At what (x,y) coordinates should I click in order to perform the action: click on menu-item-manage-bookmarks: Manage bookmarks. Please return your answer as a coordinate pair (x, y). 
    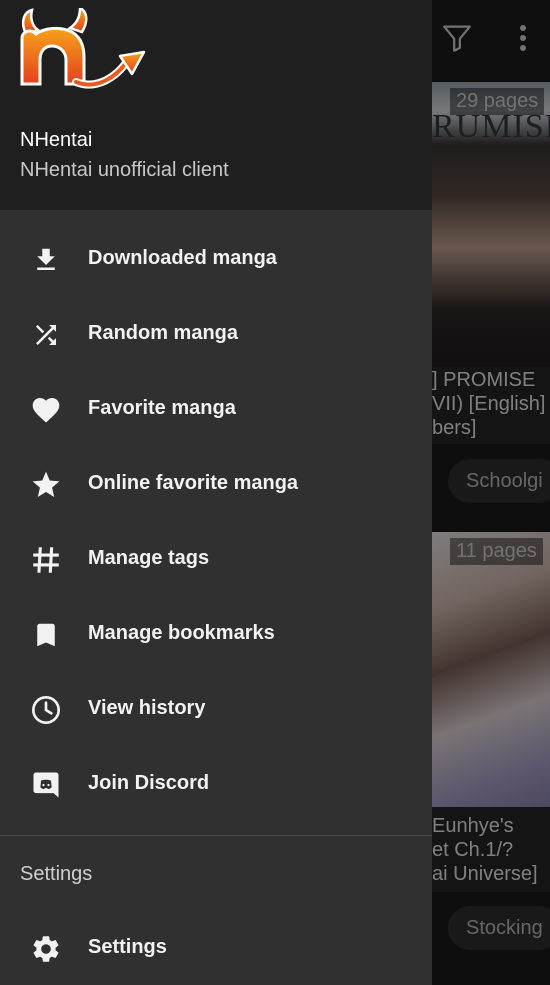
    Looking at the image, I should click on (216, 635).